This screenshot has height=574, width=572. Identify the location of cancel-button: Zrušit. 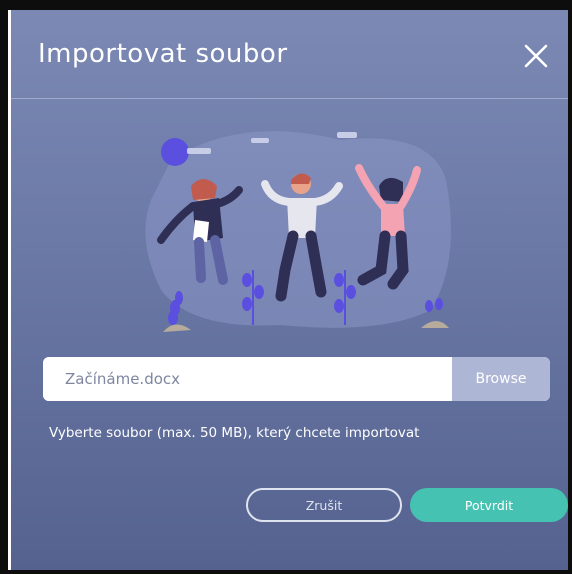
(324, 505).